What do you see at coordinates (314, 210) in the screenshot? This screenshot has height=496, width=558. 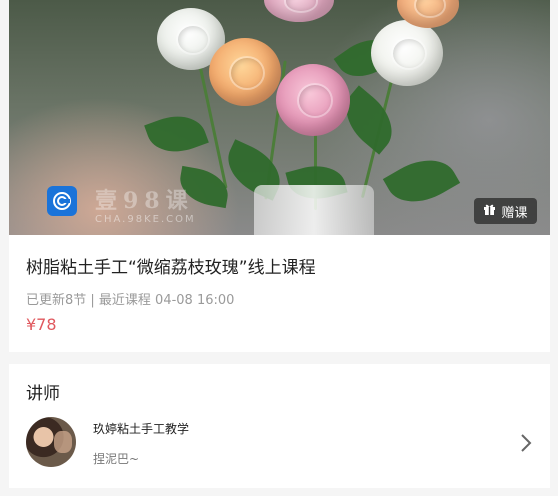 I see `glass-vase` at bounding box center [314, 210].